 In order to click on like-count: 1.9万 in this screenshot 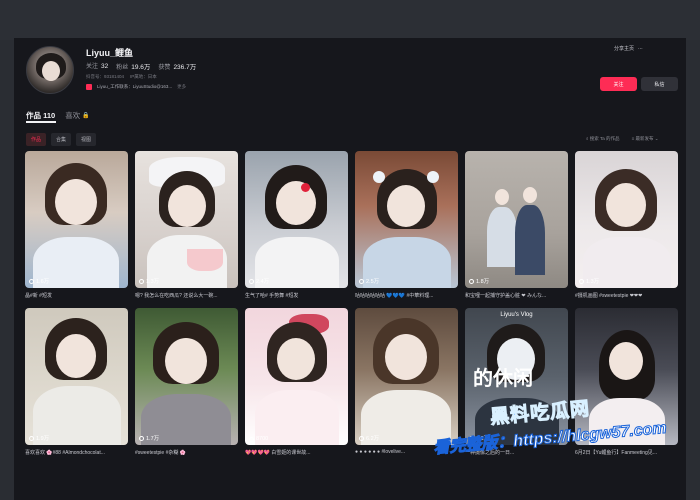, I will do `click(39, 438)`.